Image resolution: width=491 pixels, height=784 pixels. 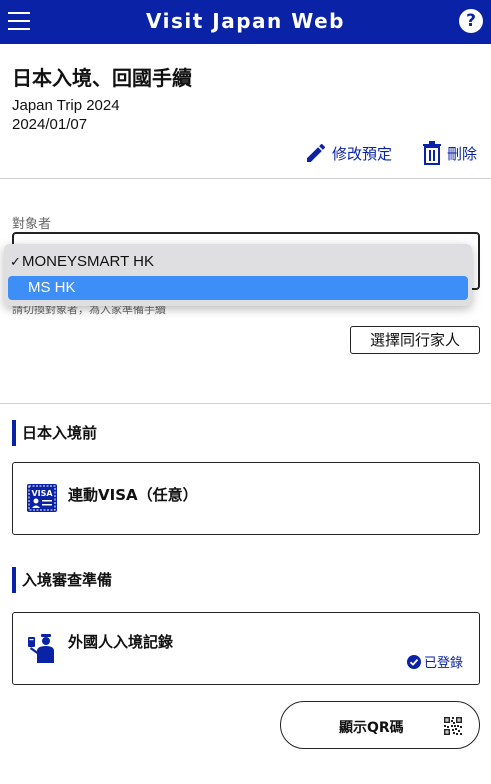 What do you see at coordinates (66, 105) in the screenshot?
I see `trip-name: Japan Trip 2024` at bounding box center [66, 105].